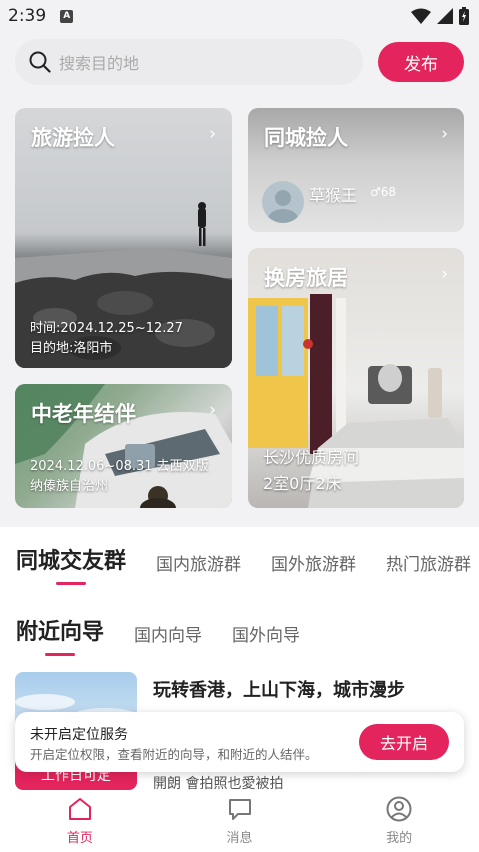 This screenshot has height=852, width=479. I want to click on local-pickup-card: 同城捡人 › 草猴王 ♂68, so click(356, 170).